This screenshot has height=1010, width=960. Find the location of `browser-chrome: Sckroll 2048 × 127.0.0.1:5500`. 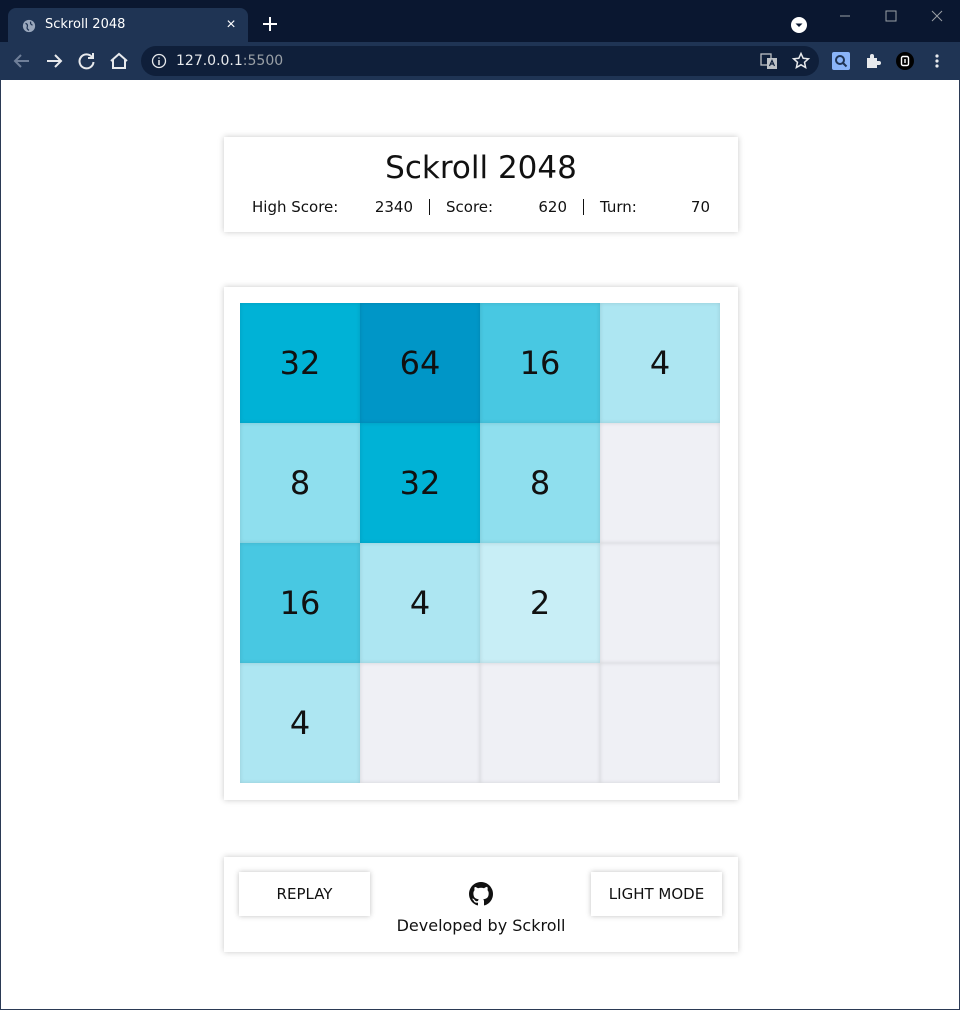

browser-chrome: Sckroll 2048 × 127.0.0.1:5500 is located at coordinates (480, 40).